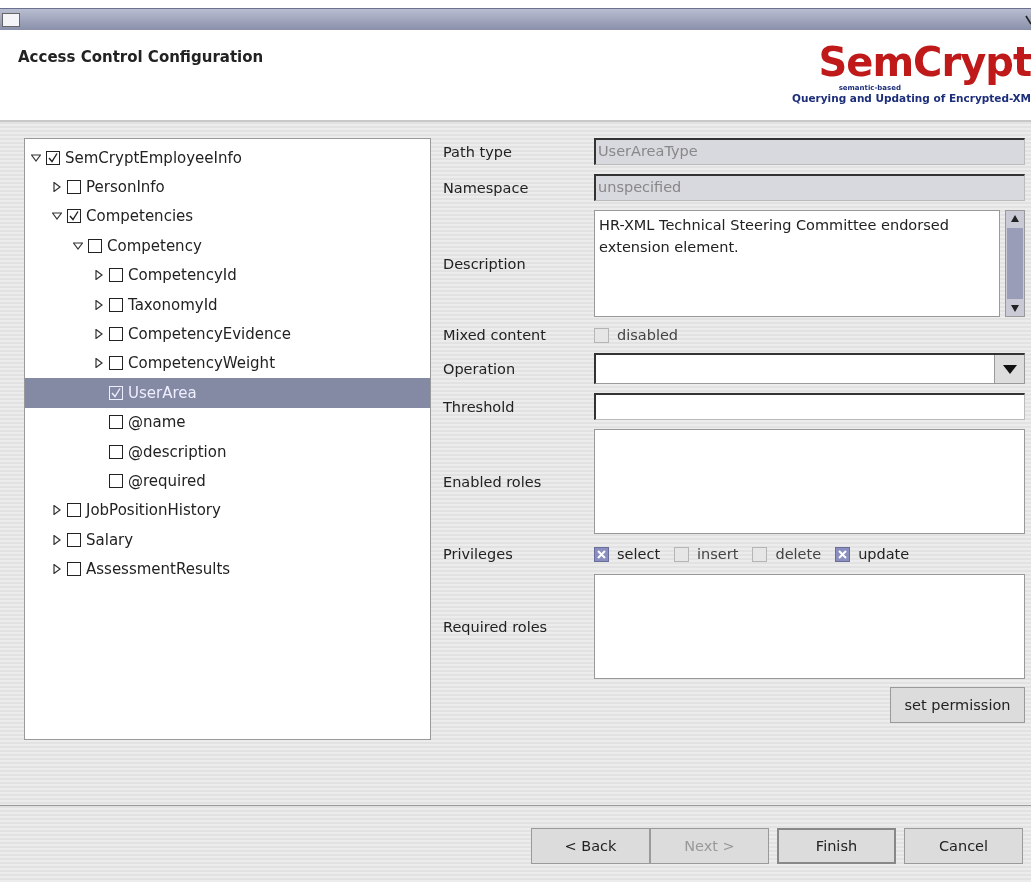 Image resolution: width=1031 pixels, height=882 pixels. I want to click on tree-item: Salary, so click(227, 540).